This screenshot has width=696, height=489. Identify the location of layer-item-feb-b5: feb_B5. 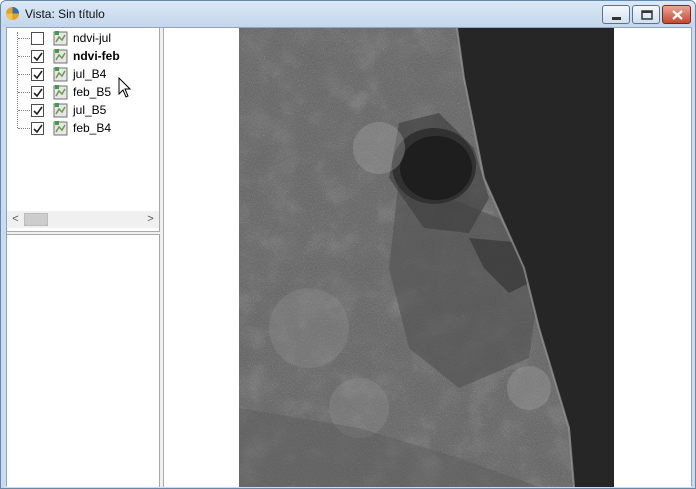
(83, 92).